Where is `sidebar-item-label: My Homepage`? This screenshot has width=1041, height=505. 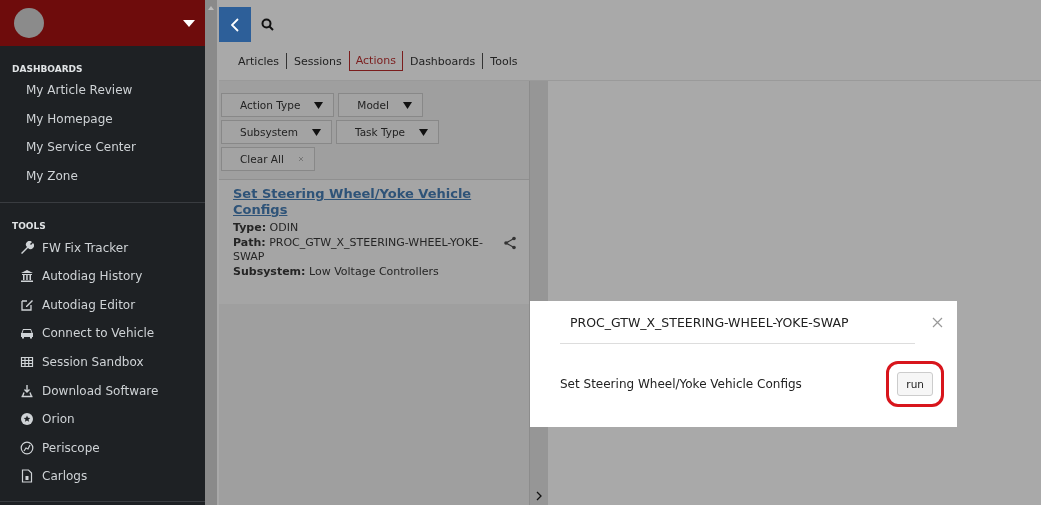 sidebar-item-label: My Homepage is located at coordinates (69, 118).